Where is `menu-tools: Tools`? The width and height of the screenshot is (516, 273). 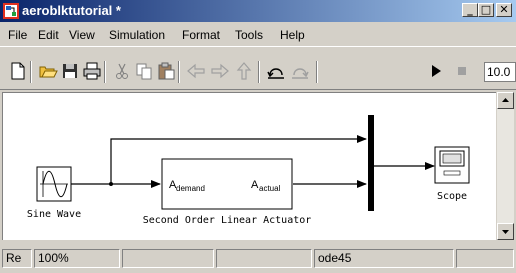
menu-tools: Tools is located at coordinates (249, 35).